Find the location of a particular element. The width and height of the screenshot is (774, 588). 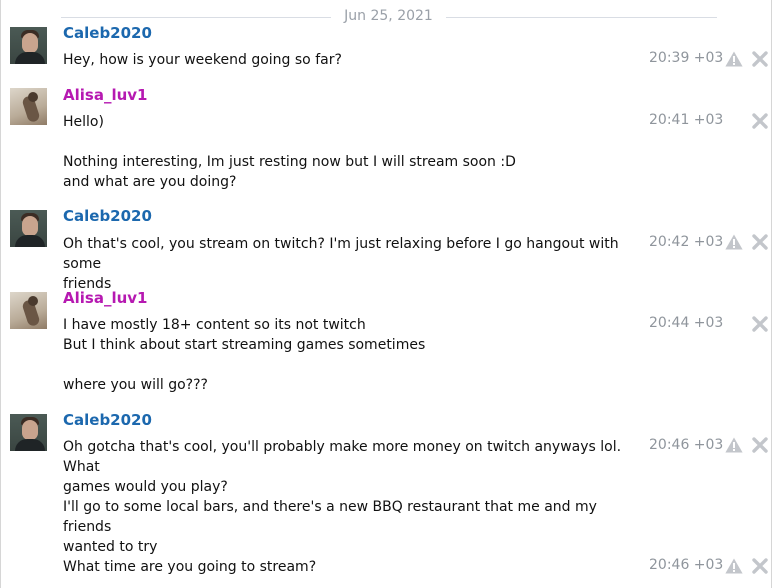

message-line: and what are you doing? is located at coordinates (150, 182).